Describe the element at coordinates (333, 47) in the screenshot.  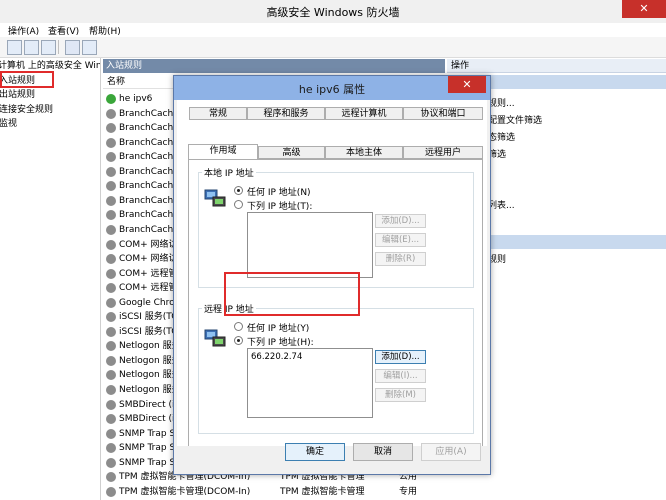
I see `toolbar` at that location.